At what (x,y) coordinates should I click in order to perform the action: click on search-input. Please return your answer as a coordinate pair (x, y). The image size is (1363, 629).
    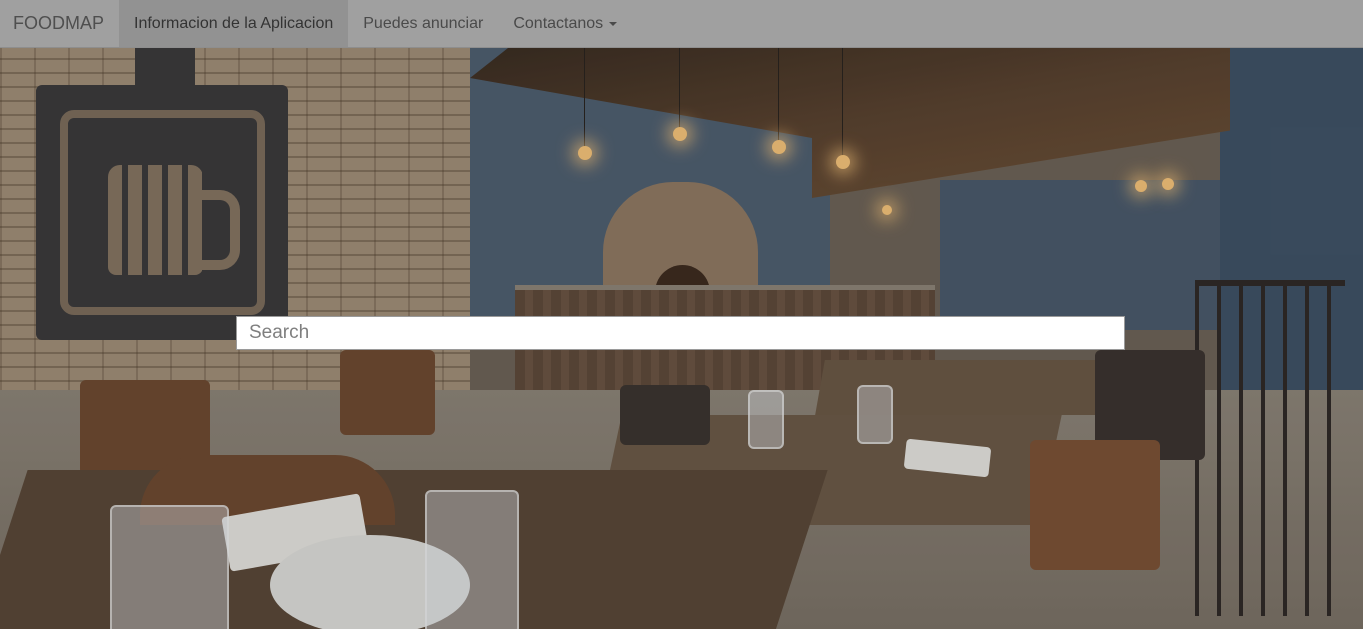
    Looking at the image, I should click on (680, 333).